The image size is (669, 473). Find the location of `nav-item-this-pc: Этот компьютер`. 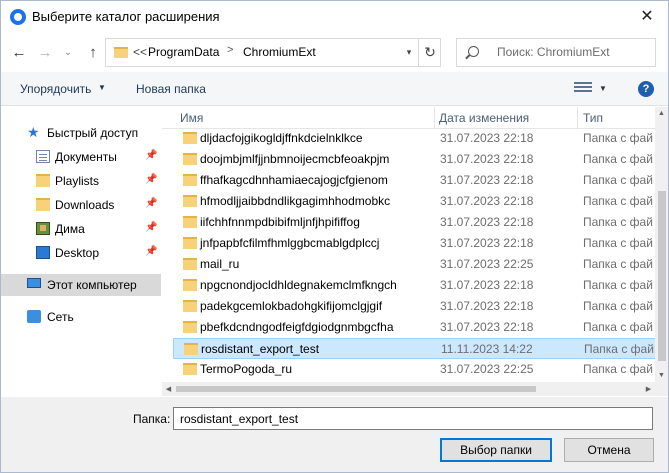

nav-item-this-pc: Этот компьютер is located at coordinates (81, 285).